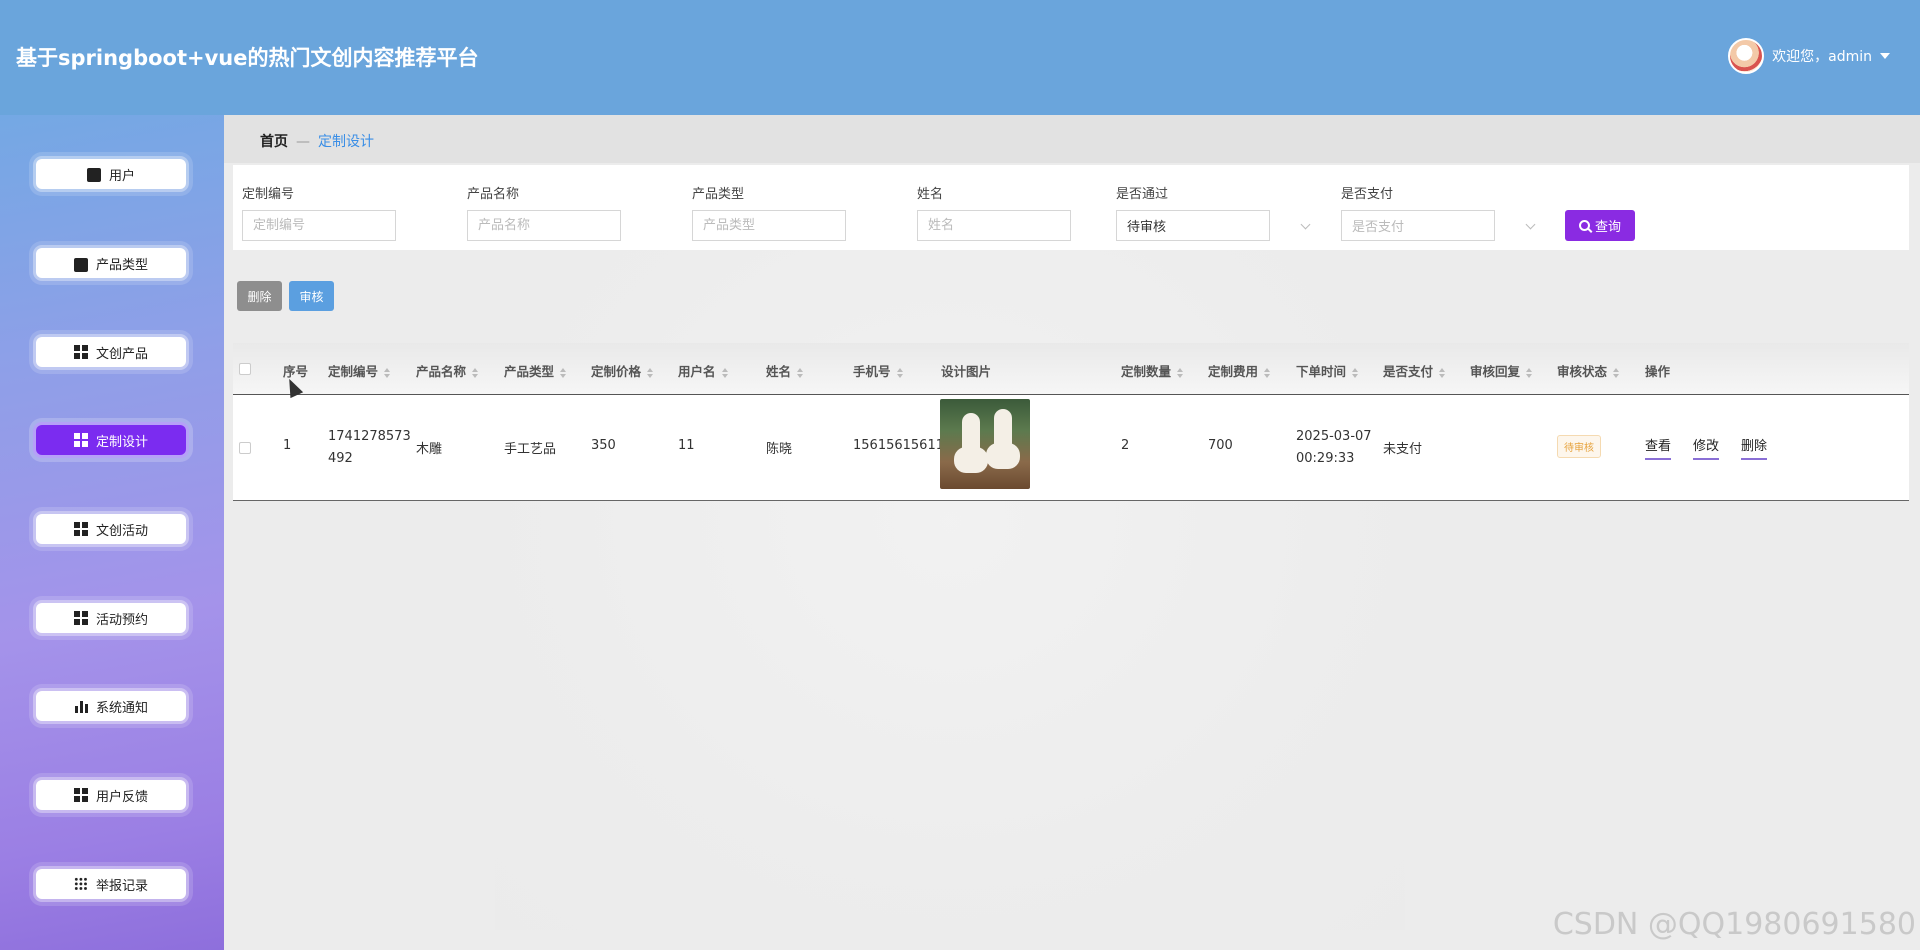 The width and height of the screenshot is (1920, 950). I want to click on col-status: 审核状态, so click(1588, 370).